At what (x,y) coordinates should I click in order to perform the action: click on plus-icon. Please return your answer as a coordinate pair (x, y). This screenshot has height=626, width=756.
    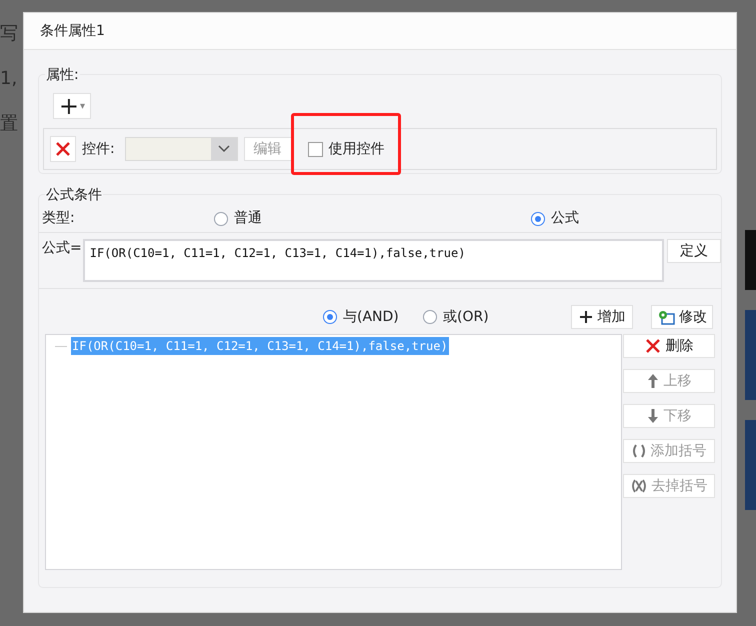
    Looking at the image, I should click on (585, 317).